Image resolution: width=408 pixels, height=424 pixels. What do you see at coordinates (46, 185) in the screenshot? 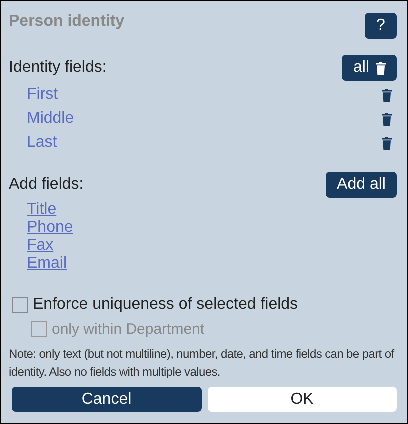
I see `section-label: Add fields:` at bounding box center [46, 185].